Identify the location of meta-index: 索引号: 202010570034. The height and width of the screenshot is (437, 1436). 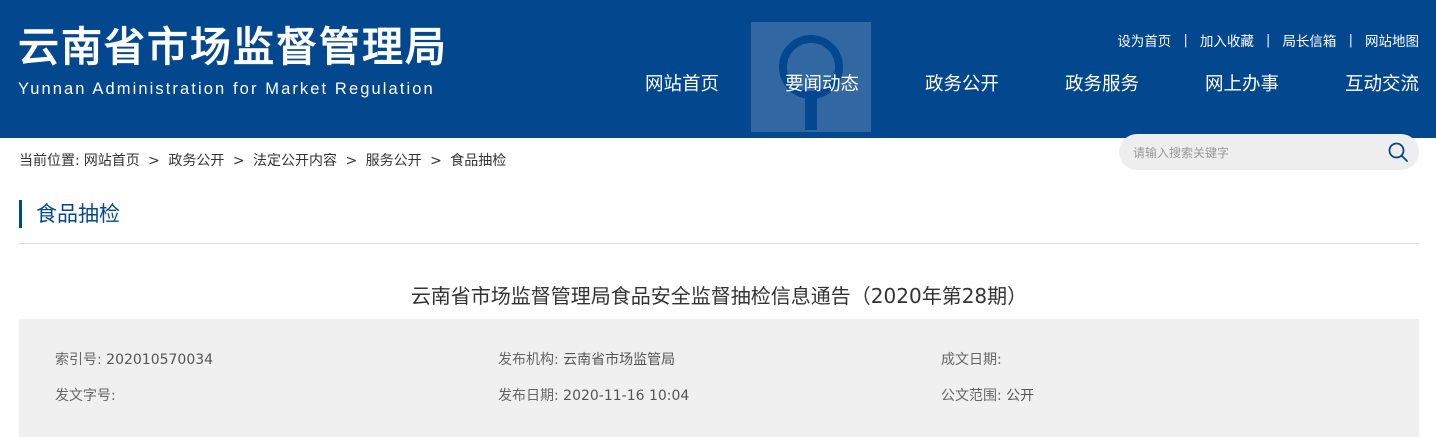
(134, 359).